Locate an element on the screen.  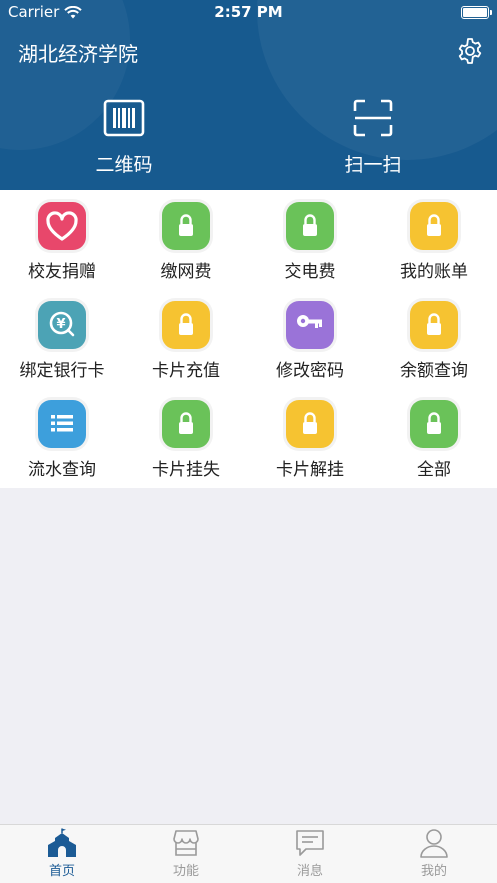
message-icon is located at coordinates (310, 843).